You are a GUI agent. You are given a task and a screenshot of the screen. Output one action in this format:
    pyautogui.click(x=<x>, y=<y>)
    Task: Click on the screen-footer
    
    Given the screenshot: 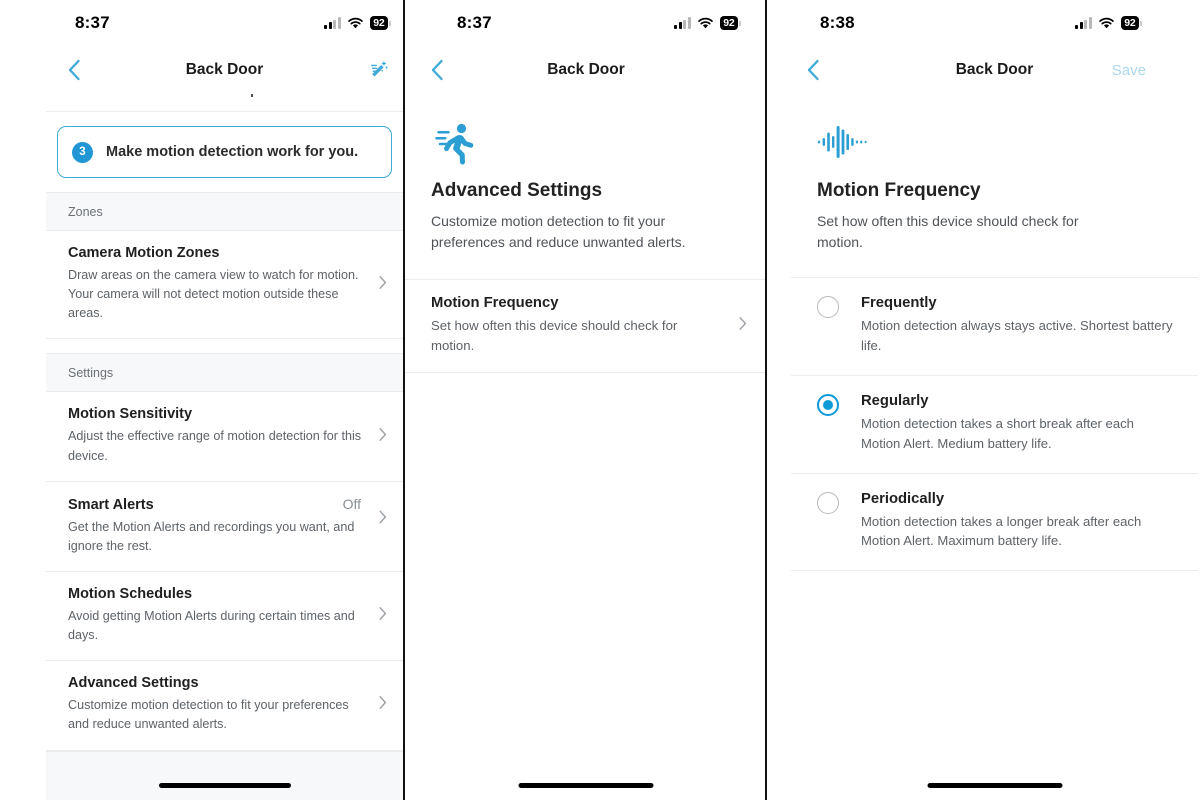 What is the action you would take?
    pyautogui.click(x=224, y=775)
    